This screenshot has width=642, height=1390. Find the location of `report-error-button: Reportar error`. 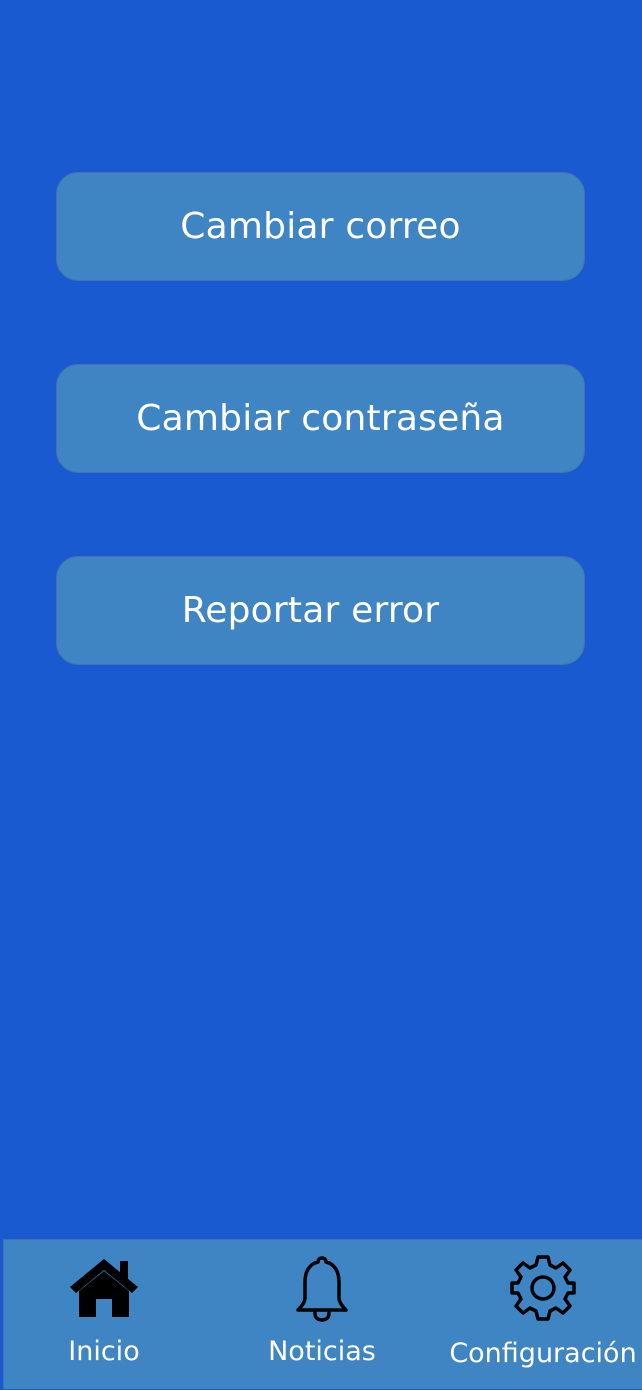

report-error-button: Reportar error is located at coordinates (320, 610).